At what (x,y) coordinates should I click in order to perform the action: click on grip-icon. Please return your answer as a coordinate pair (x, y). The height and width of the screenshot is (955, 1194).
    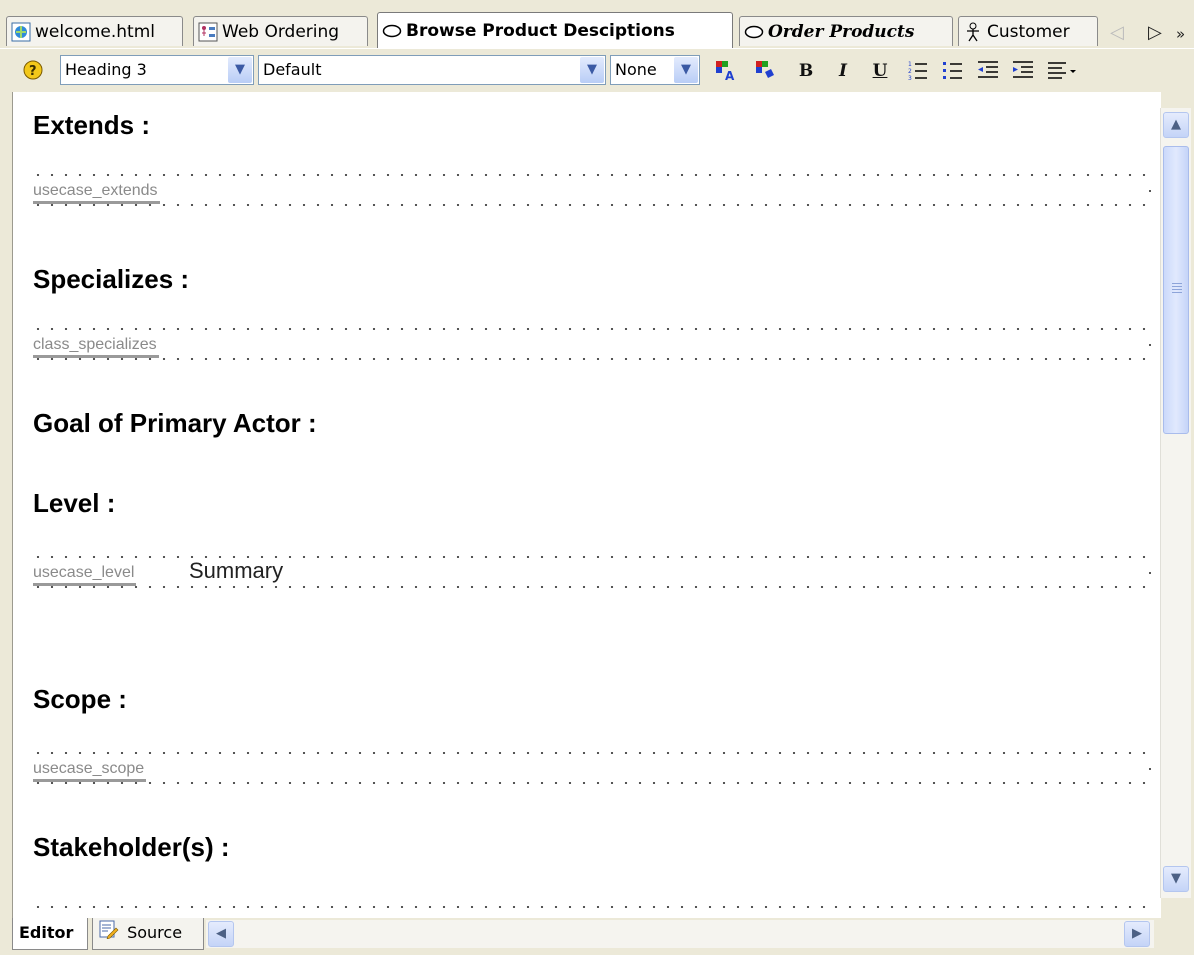
    Looking at the image, I should click on (1177, 288).